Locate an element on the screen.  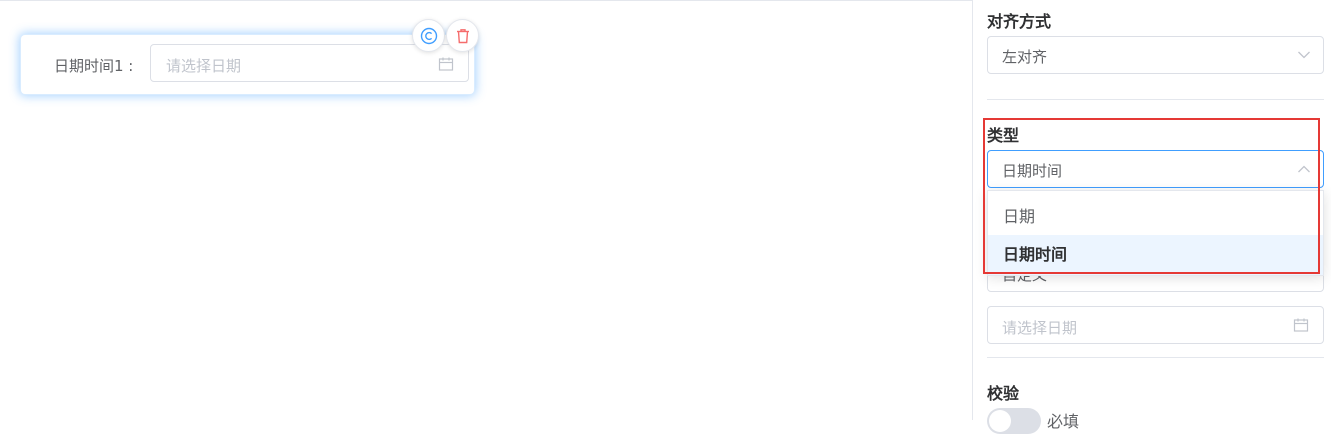
required-label: 必填 is located at coordinates (1063, 421).